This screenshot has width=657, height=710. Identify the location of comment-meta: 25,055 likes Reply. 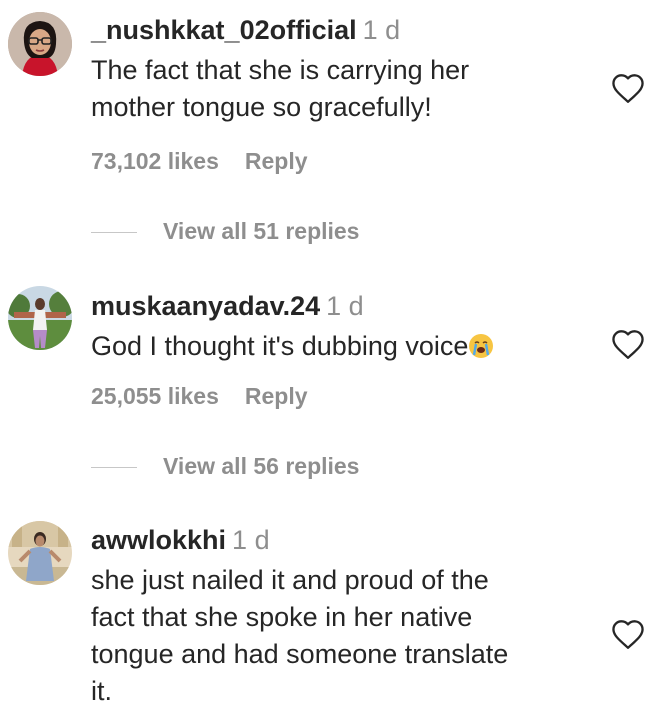
(199, 396).